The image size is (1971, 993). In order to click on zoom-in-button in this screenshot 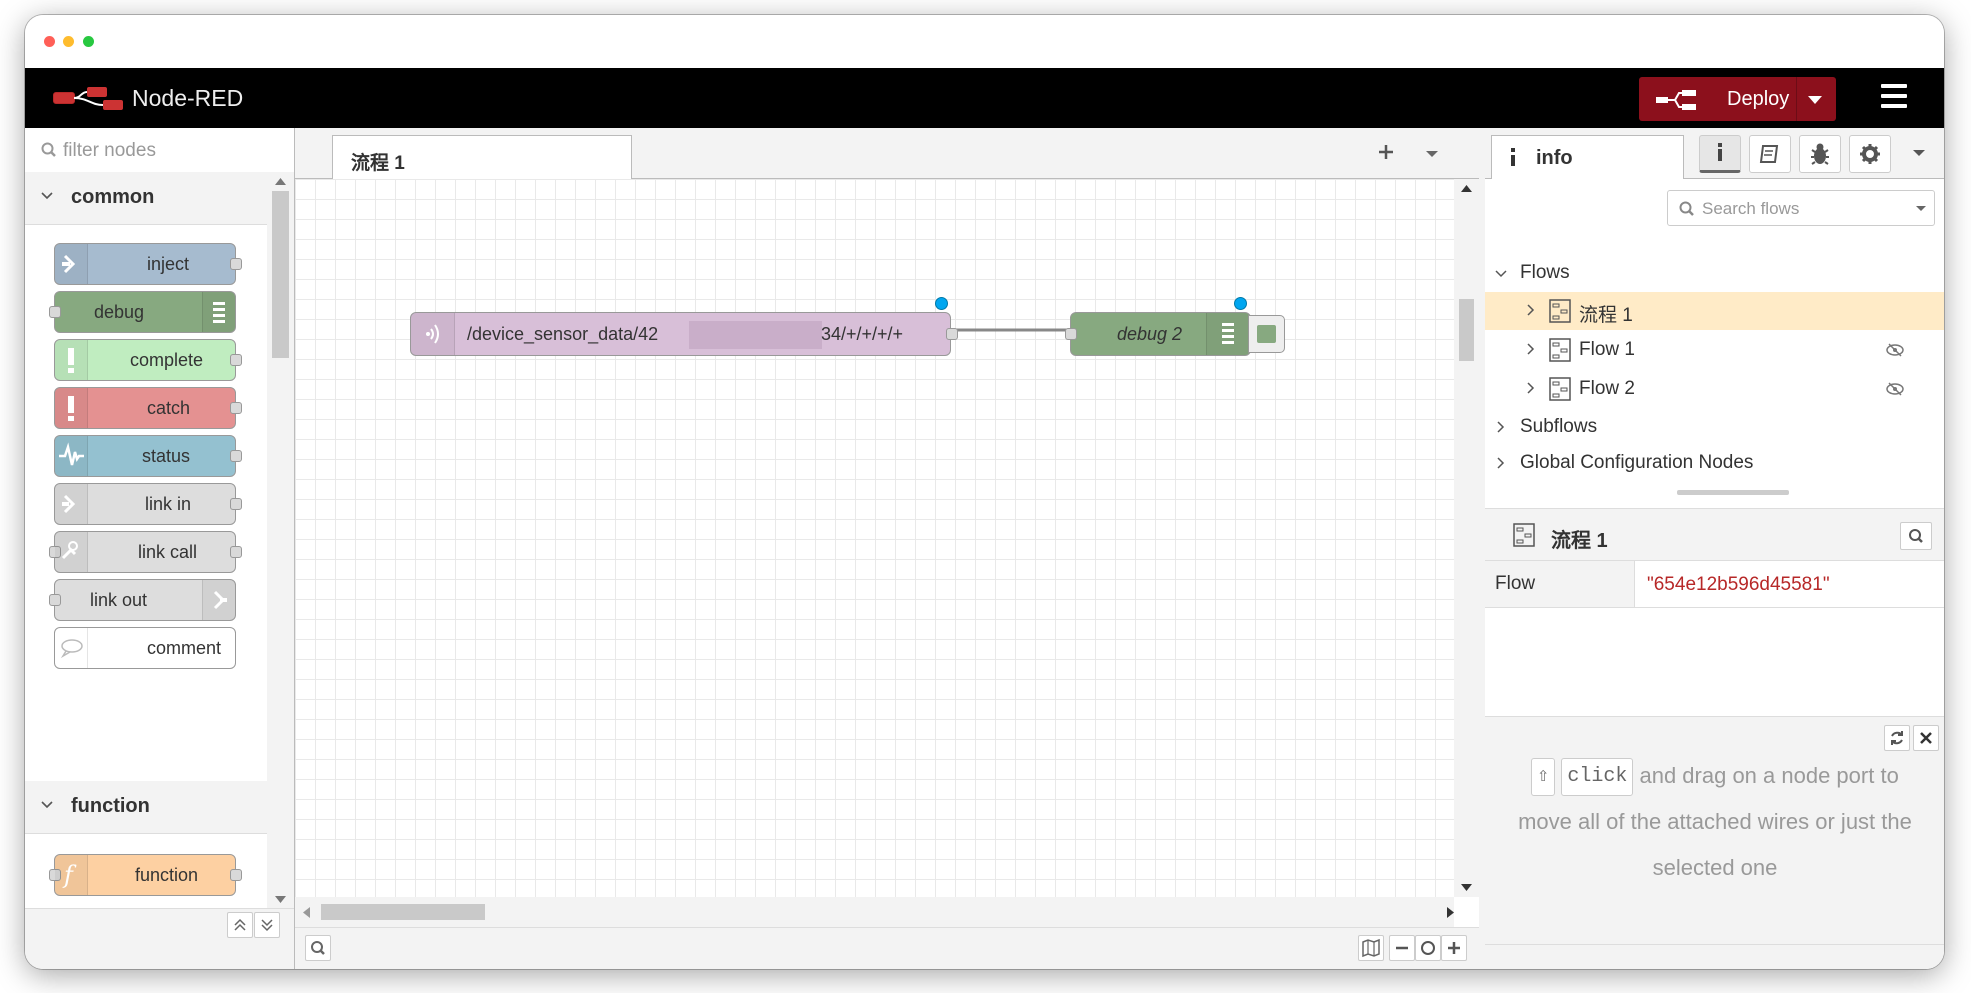, I will do `click(1454, 948)`.